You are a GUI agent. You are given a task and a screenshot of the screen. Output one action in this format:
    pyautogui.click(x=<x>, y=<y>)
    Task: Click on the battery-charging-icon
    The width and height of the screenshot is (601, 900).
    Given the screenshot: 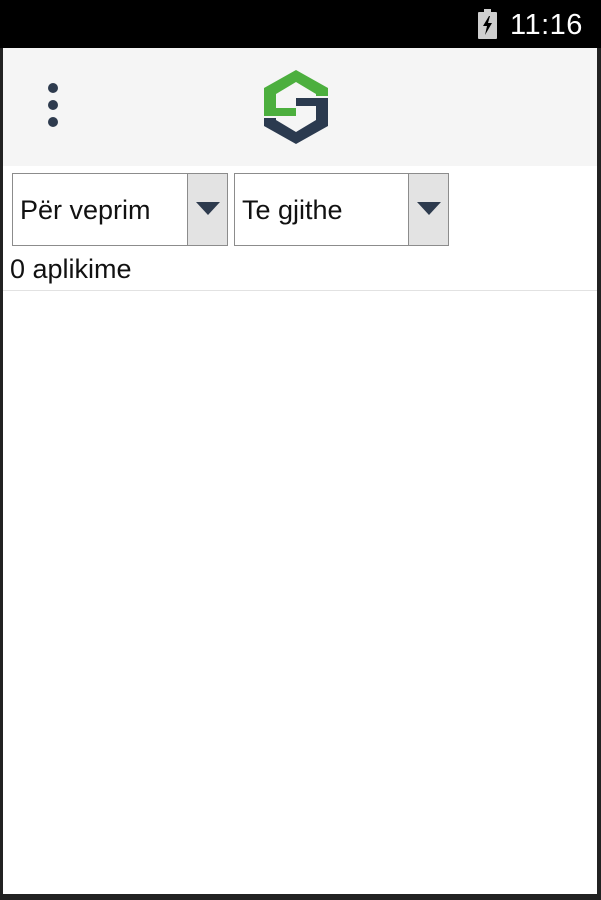 What is the action you would take?
    pyautogui.click(x=487, y=24)
    